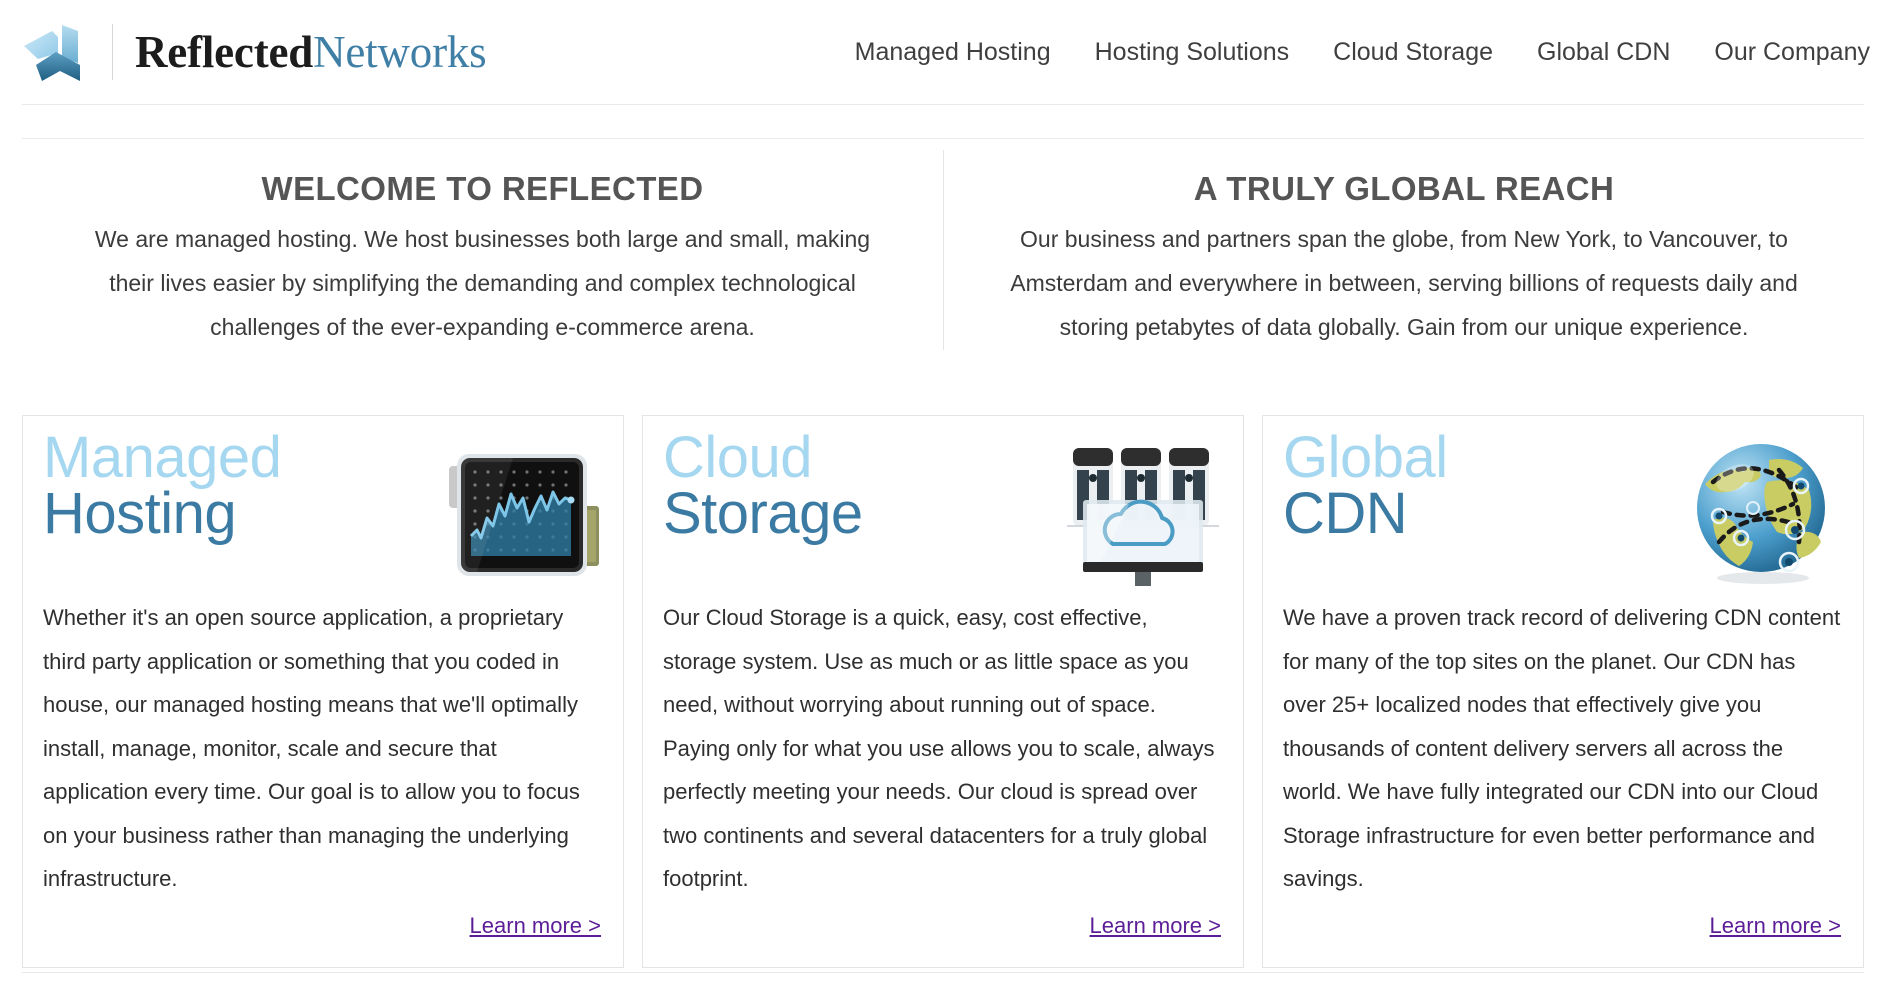  I want to click on nav-hosting-solutions: Hosting Solutions, so click(1192, 52).